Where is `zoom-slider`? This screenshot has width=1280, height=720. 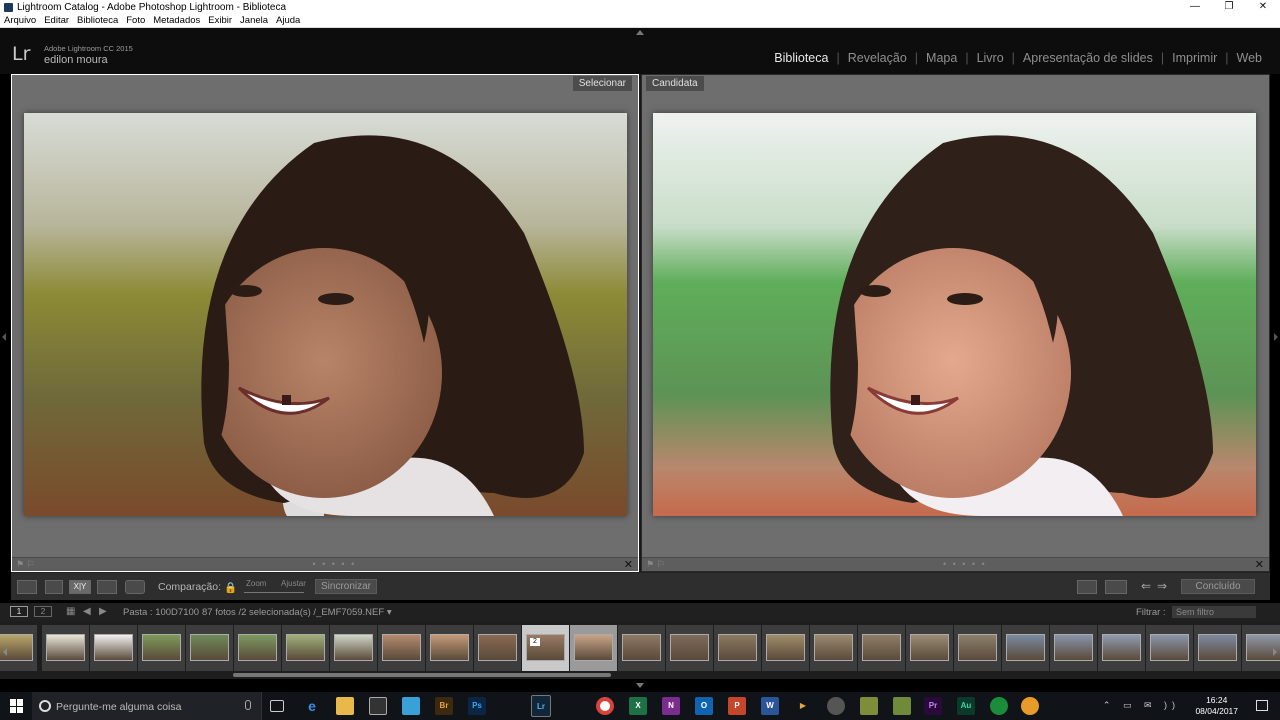 zoom-slider is located at coordinates (274, 592).